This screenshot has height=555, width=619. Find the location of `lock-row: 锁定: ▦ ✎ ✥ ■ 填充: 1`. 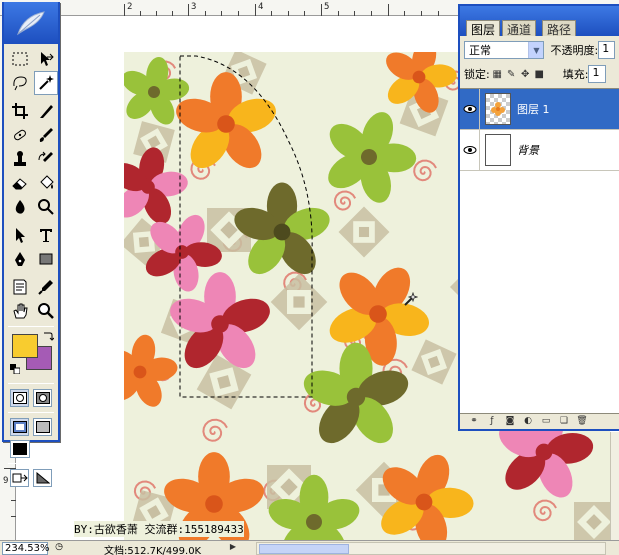

lock-row: 锁定: ▦ ✎ ✥ ■ 填充: 1 is located at coordinates (539, 74).